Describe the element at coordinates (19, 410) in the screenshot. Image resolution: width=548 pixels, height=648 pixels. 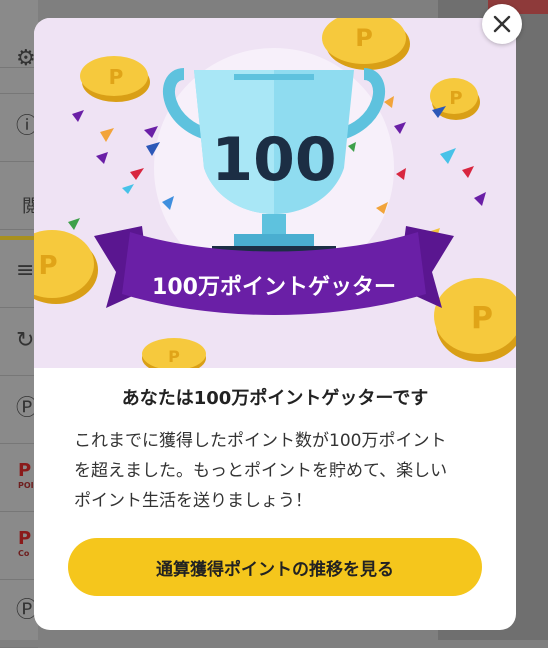
I see `sidebar-row-point: Ⓟ` at that location.